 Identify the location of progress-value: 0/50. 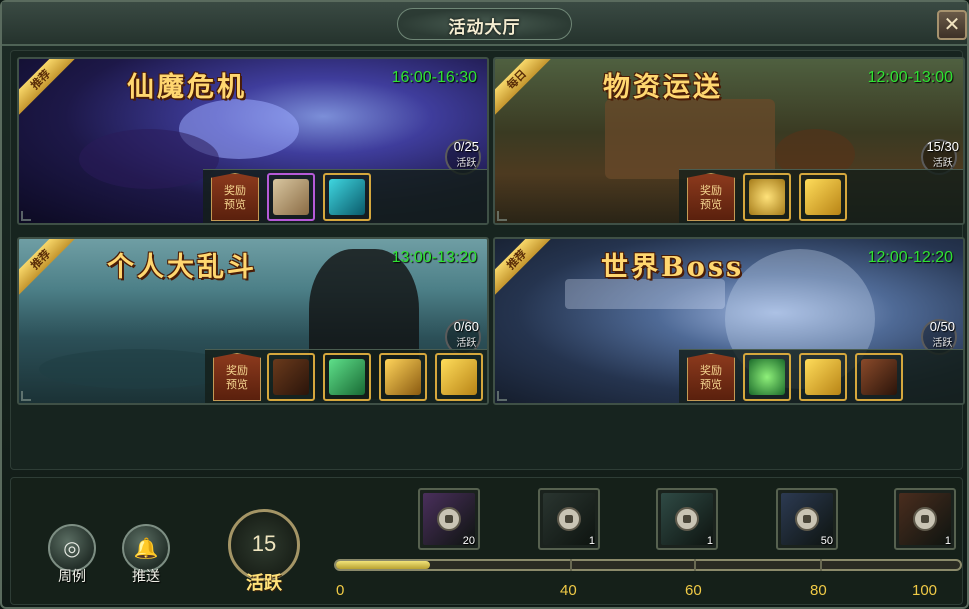
(942, 326).